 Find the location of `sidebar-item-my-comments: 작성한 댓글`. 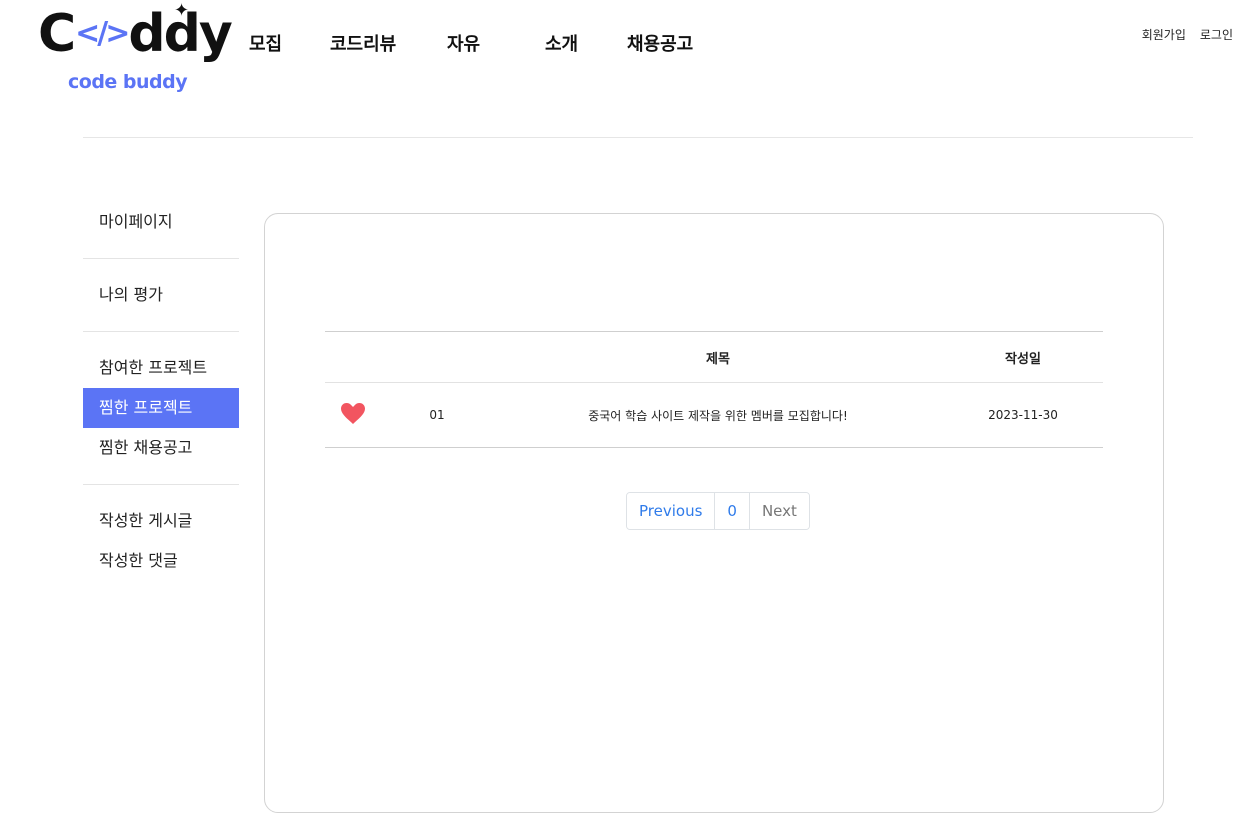

sidebar-item-my-comments: 작성한 댓글 is located at coordinates (161, 561).